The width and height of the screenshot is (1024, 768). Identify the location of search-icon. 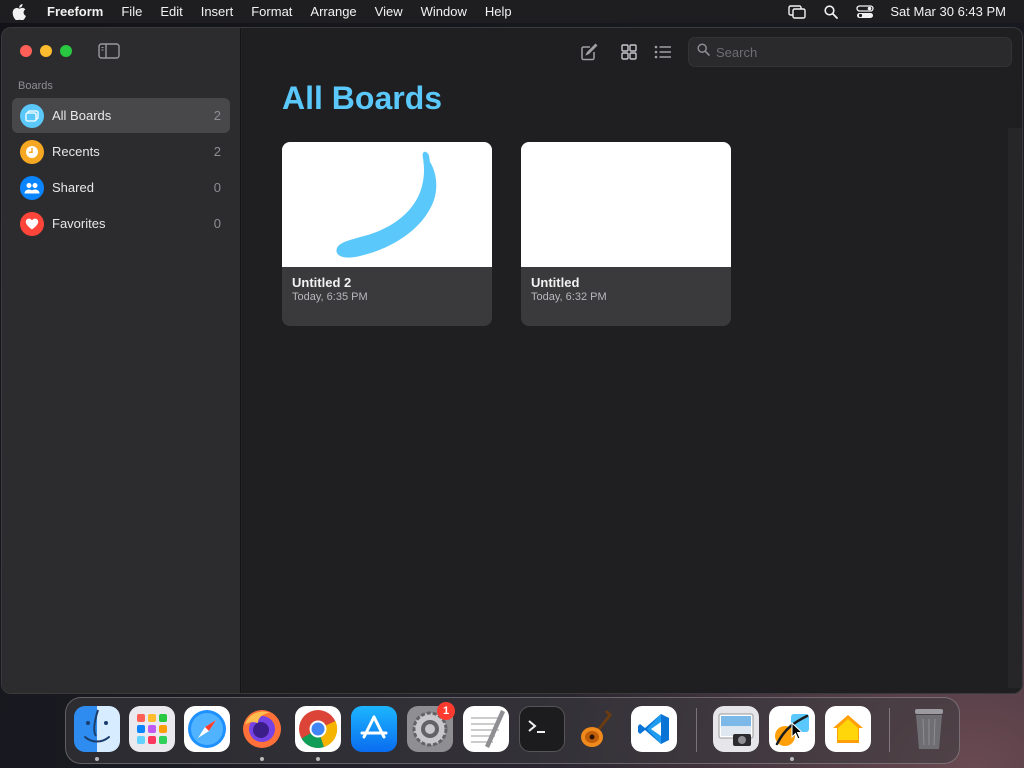
(703, 52).